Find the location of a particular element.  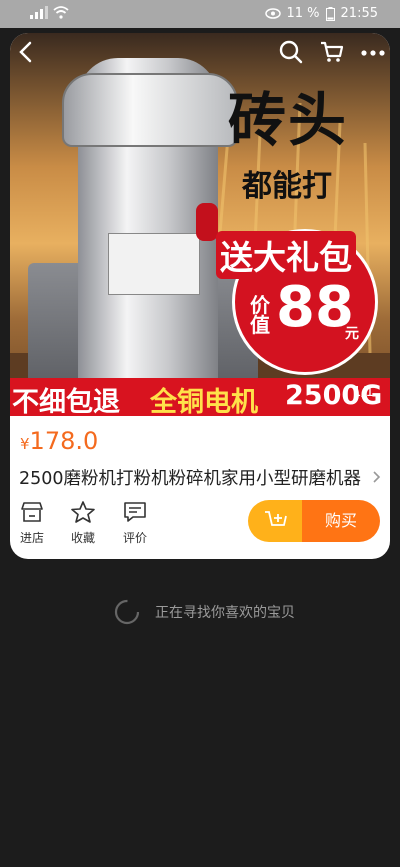

signal-icon is located at coordinates (39, 12).